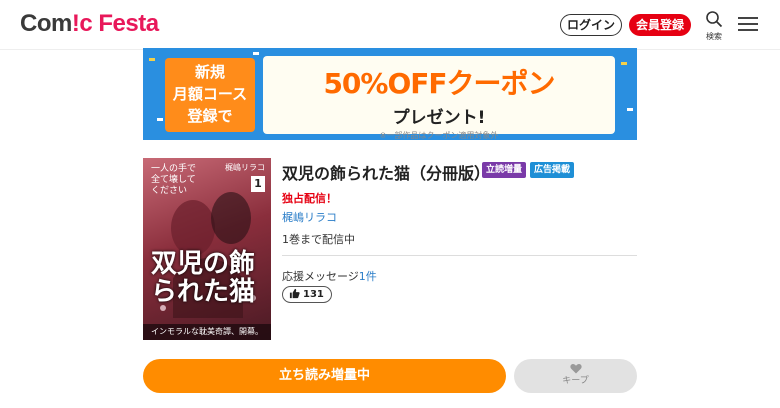  Describe the element at coordinates (320, 276) in the screenshot. I see `cheer-label: 応援メッセージ` at that location.